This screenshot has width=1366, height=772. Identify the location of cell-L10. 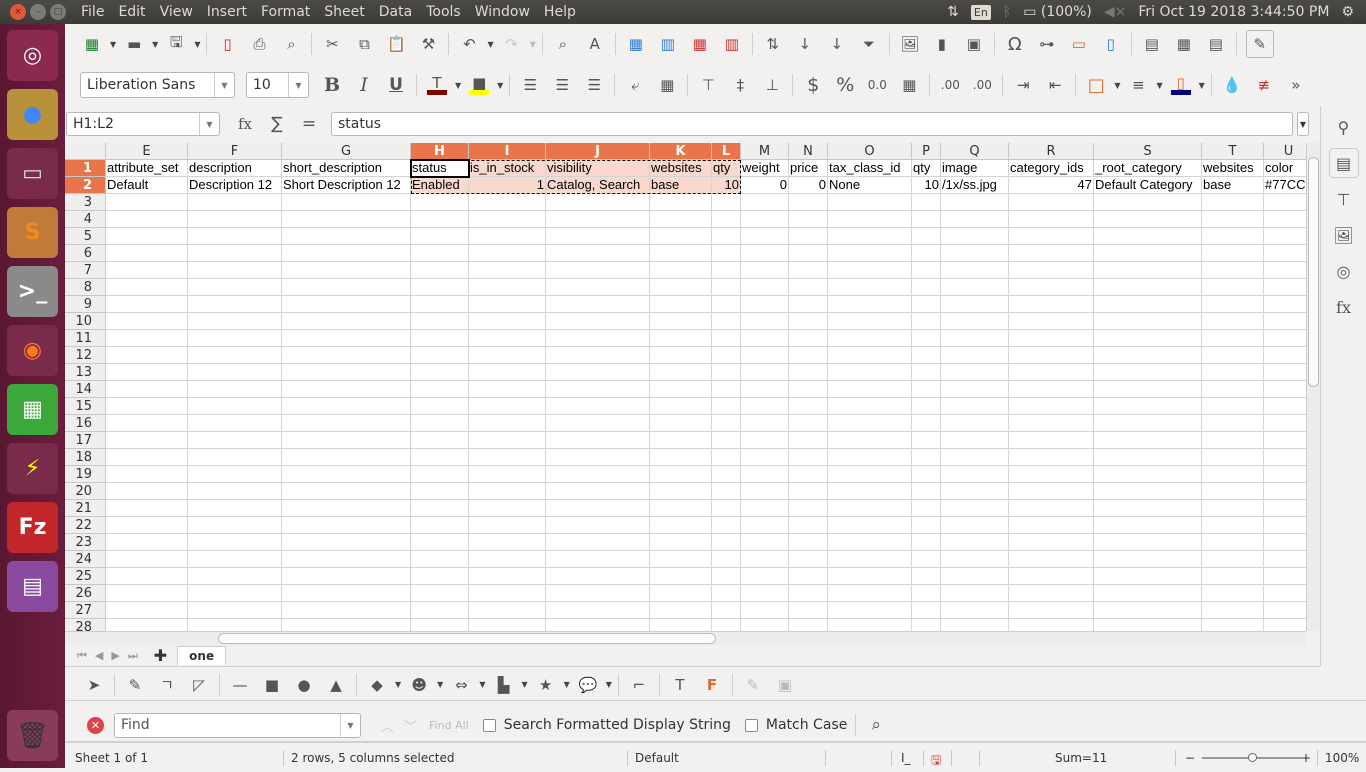
(726, 321).